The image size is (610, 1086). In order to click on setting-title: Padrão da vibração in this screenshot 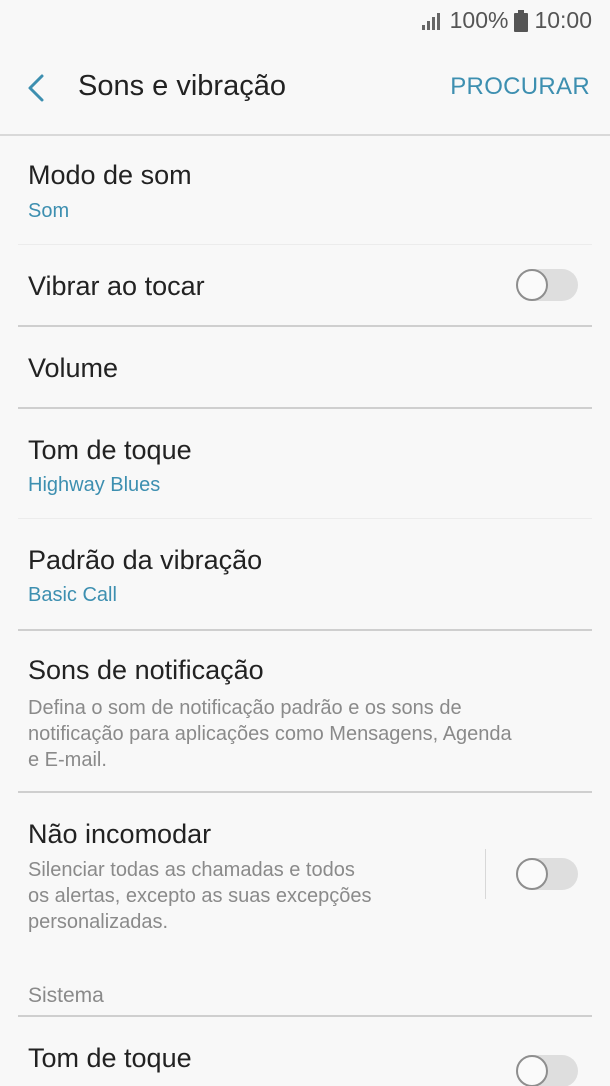, I will do `click(145, 560)`.